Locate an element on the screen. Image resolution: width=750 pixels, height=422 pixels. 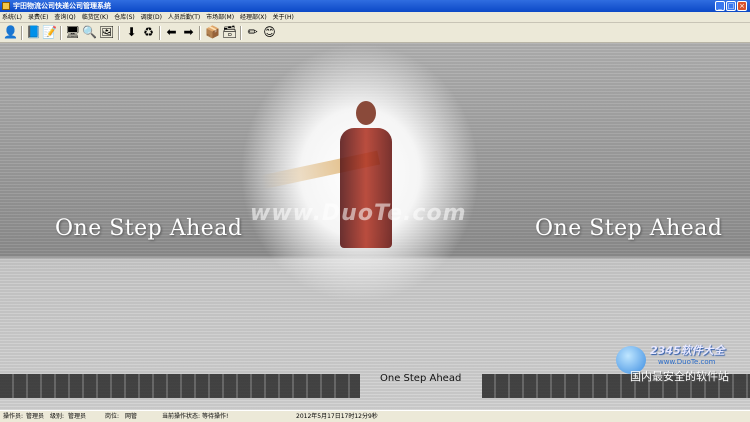
menu-personnel: 人员后勤(T) is located at coordinates (184, 17).